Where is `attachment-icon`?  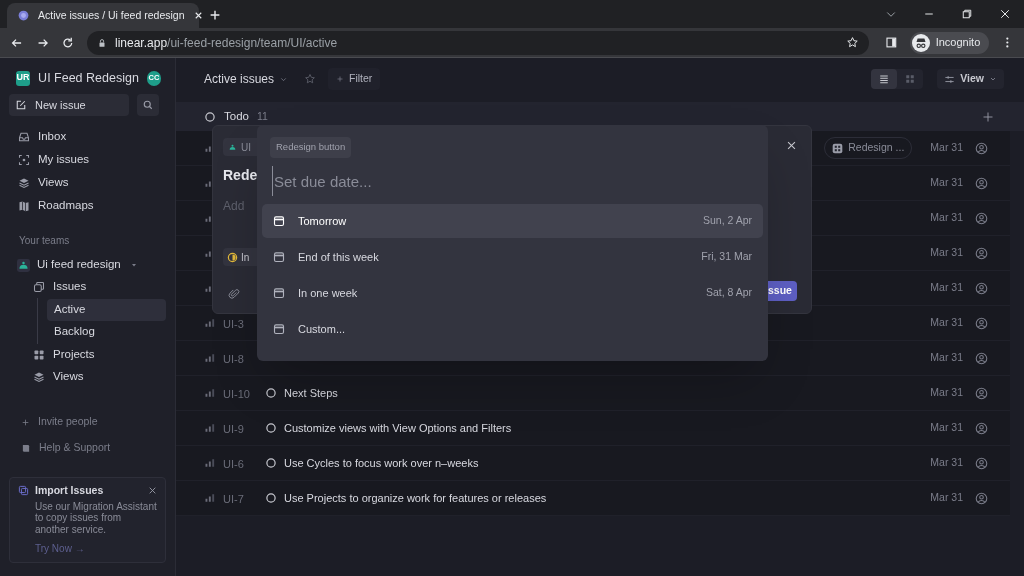
attachment-icon is located at coordinates (234, 294).